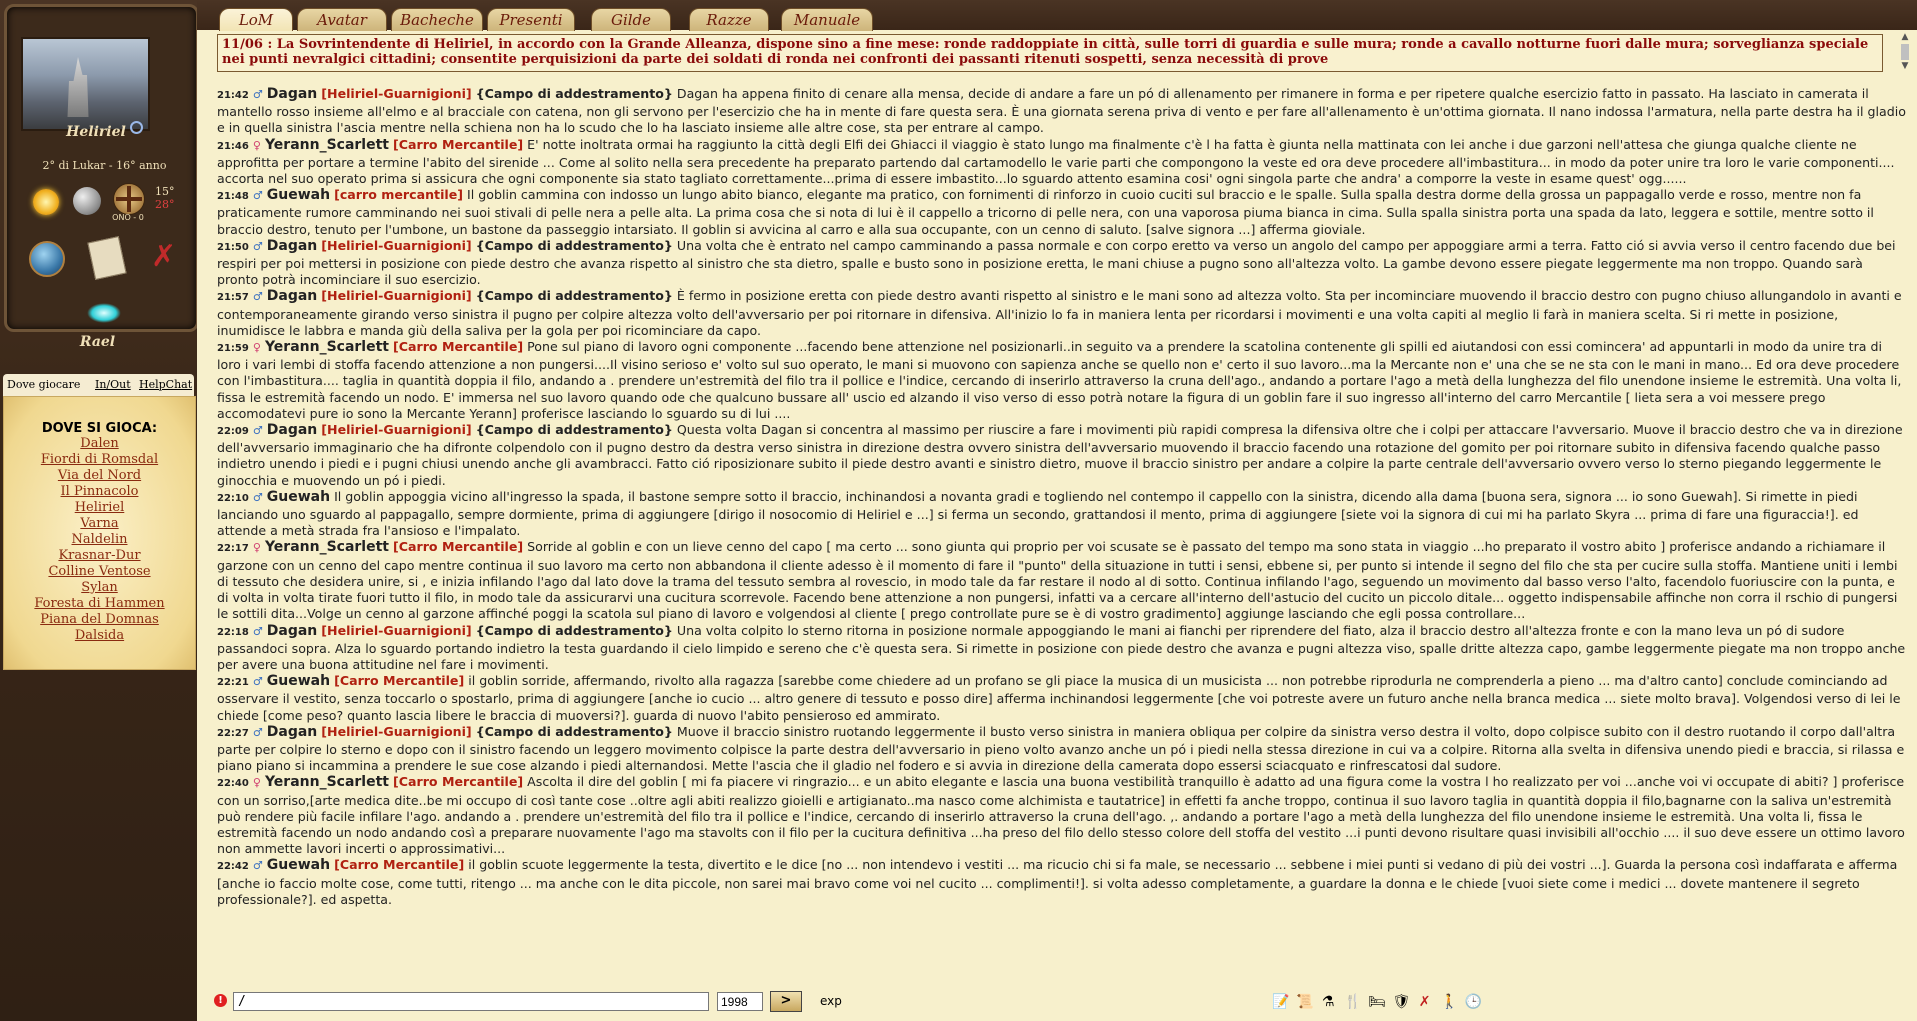 The width and height of the screenshot is (1917, 1021). What do you see at coordinates (163, 257) in the screenshot?
I see `logout-x-icon: ✗` at bounding box center [163, 257].